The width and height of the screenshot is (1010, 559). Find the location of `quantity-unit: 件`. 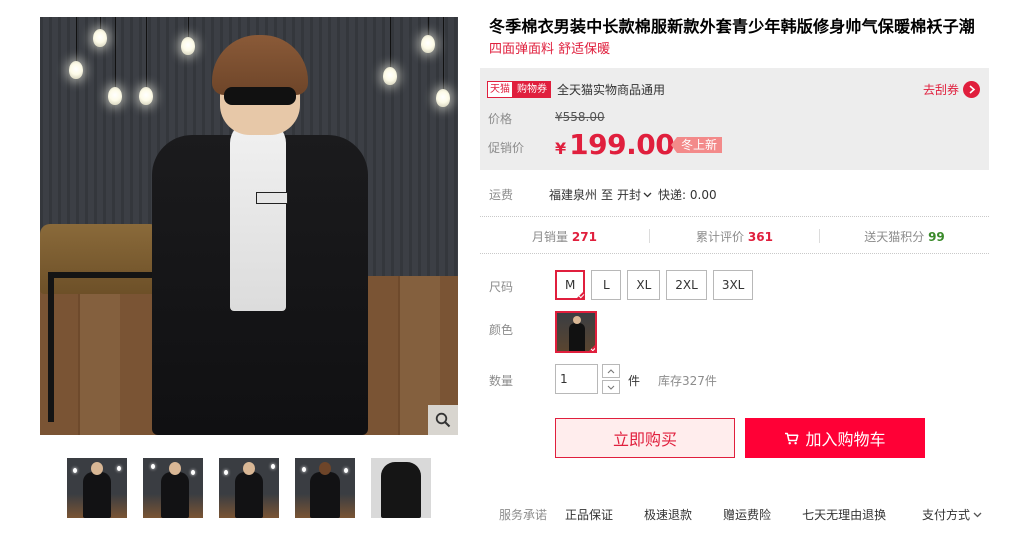

quantity-unit: 件 is located at coordinates (634, 381).